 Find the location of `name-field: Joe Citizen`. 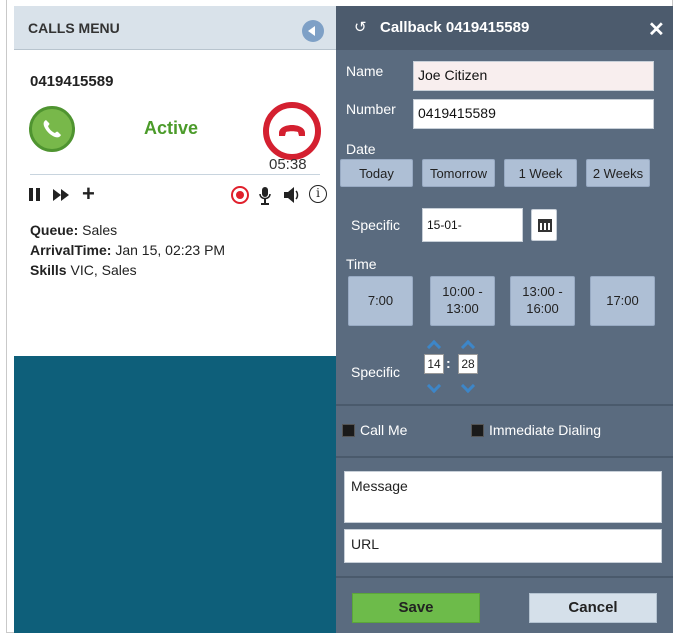

name-field: Joe Citizen is located at coordinates (533, 76).